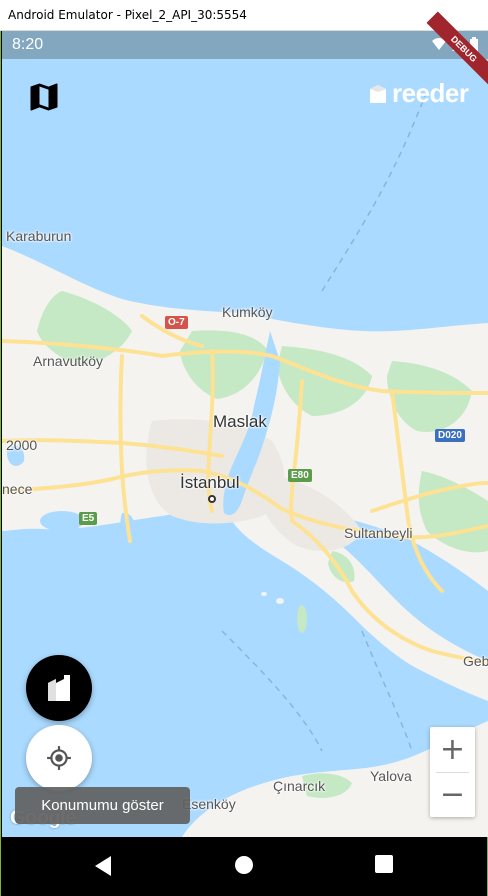  Describe the element at coordinates (210, 482) in the screenshot. I see `map-label-istanbul: İstanbul` at that location.